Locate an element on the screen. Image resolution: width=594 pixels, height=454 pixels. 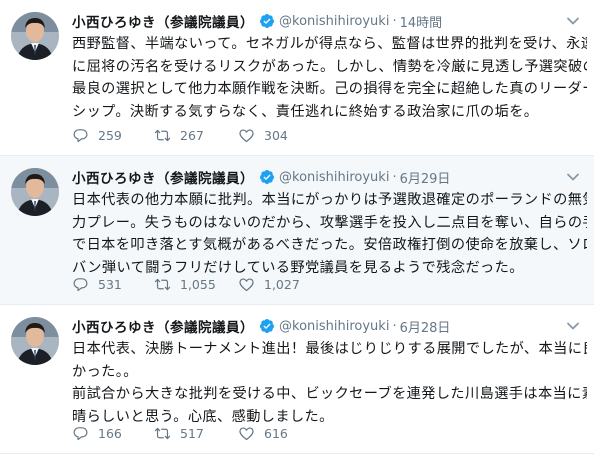
retweet-count: 1,055 is located at coordinates (198, 284).